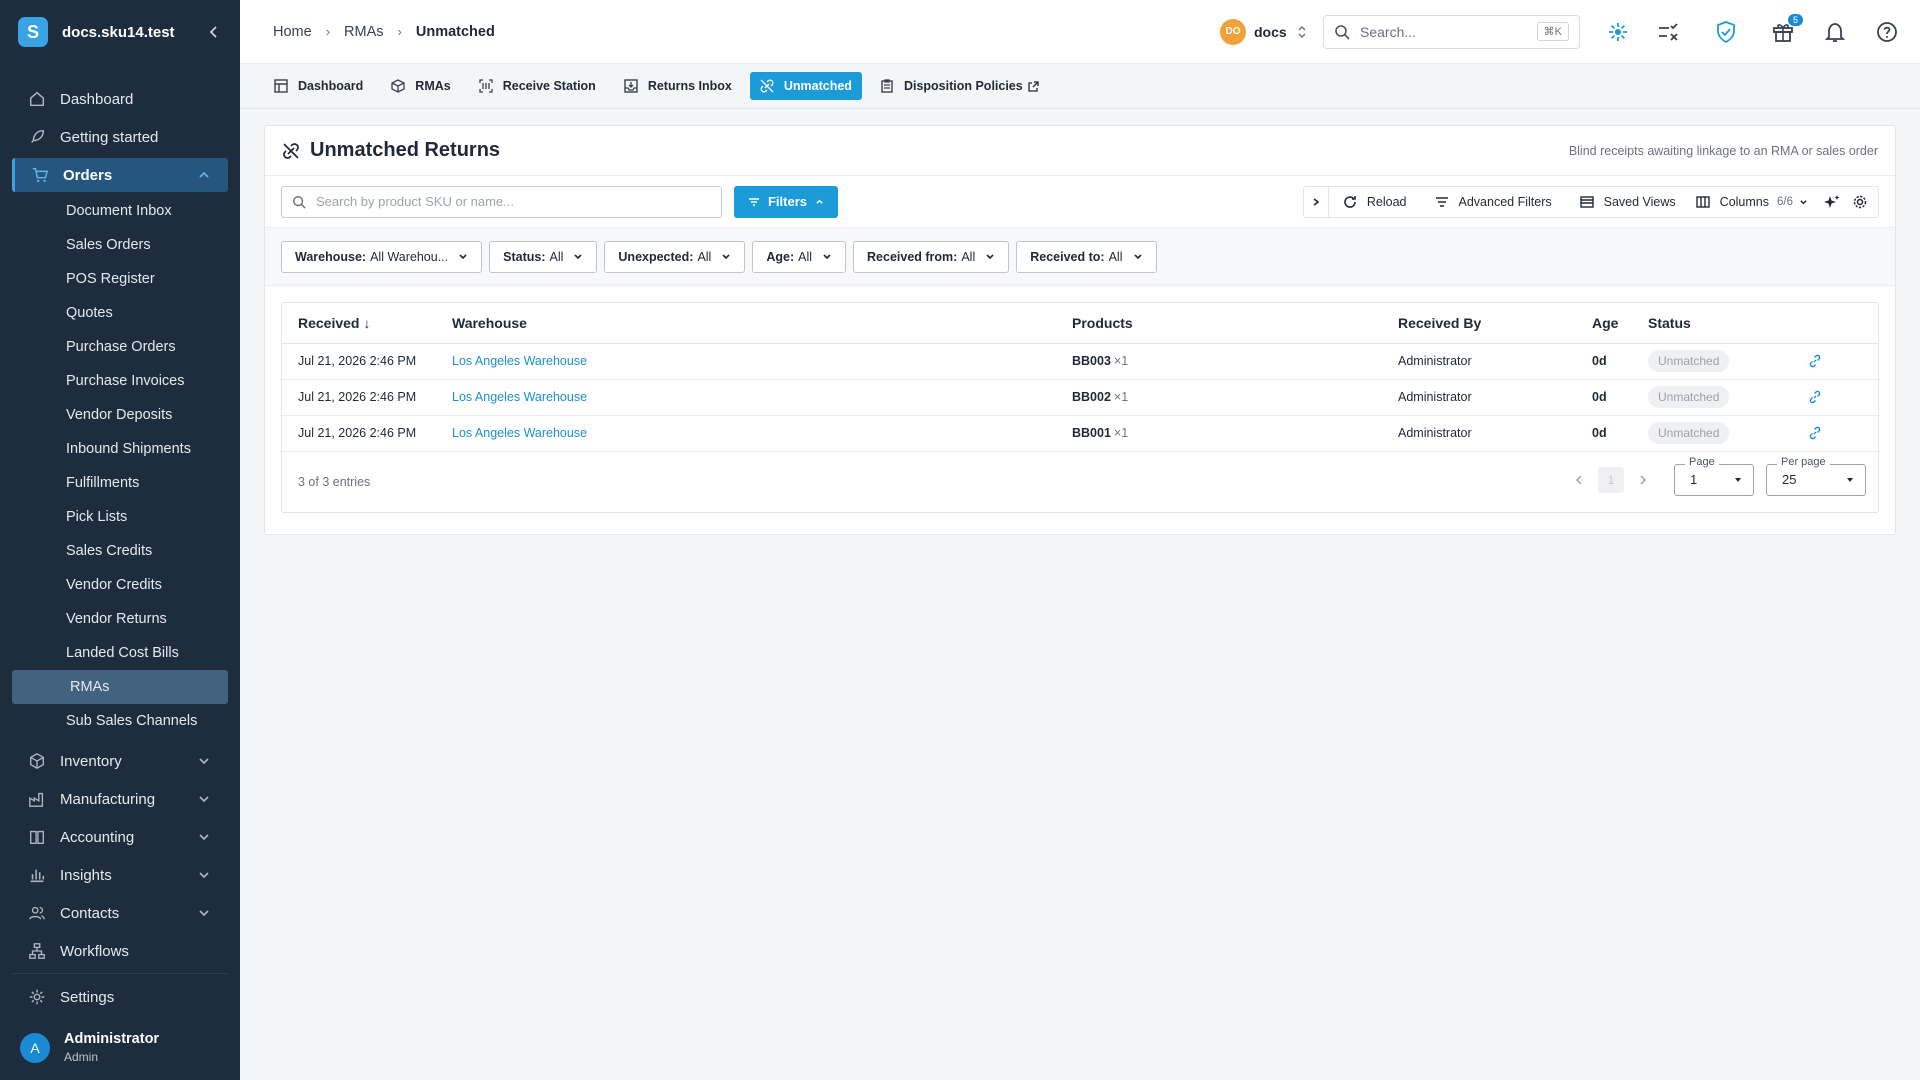 The width and height of the screenshot is (1920, 1080). What do you see at coordinates (537, 86) in the screenshot?
I see `tab-receive-station: Receive Station` at bounding box center [537, 86].